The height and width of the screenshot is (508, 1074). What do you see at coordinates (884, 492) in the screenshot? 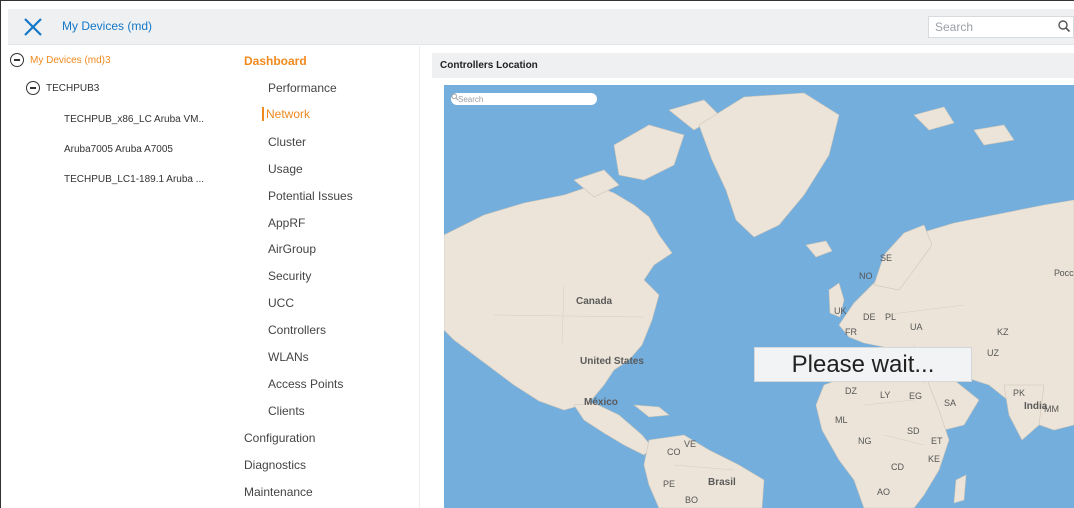
I see `map-label: AO` at bounding box center [884, 492].